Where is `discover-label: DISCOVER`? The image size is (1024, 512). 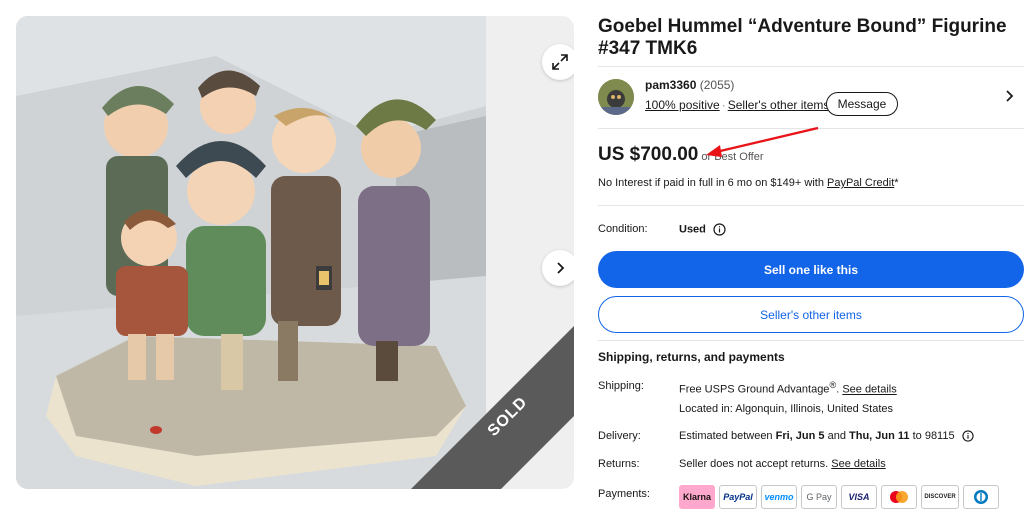 discover-label: DISCOVER is located at coordinates (940, 497).